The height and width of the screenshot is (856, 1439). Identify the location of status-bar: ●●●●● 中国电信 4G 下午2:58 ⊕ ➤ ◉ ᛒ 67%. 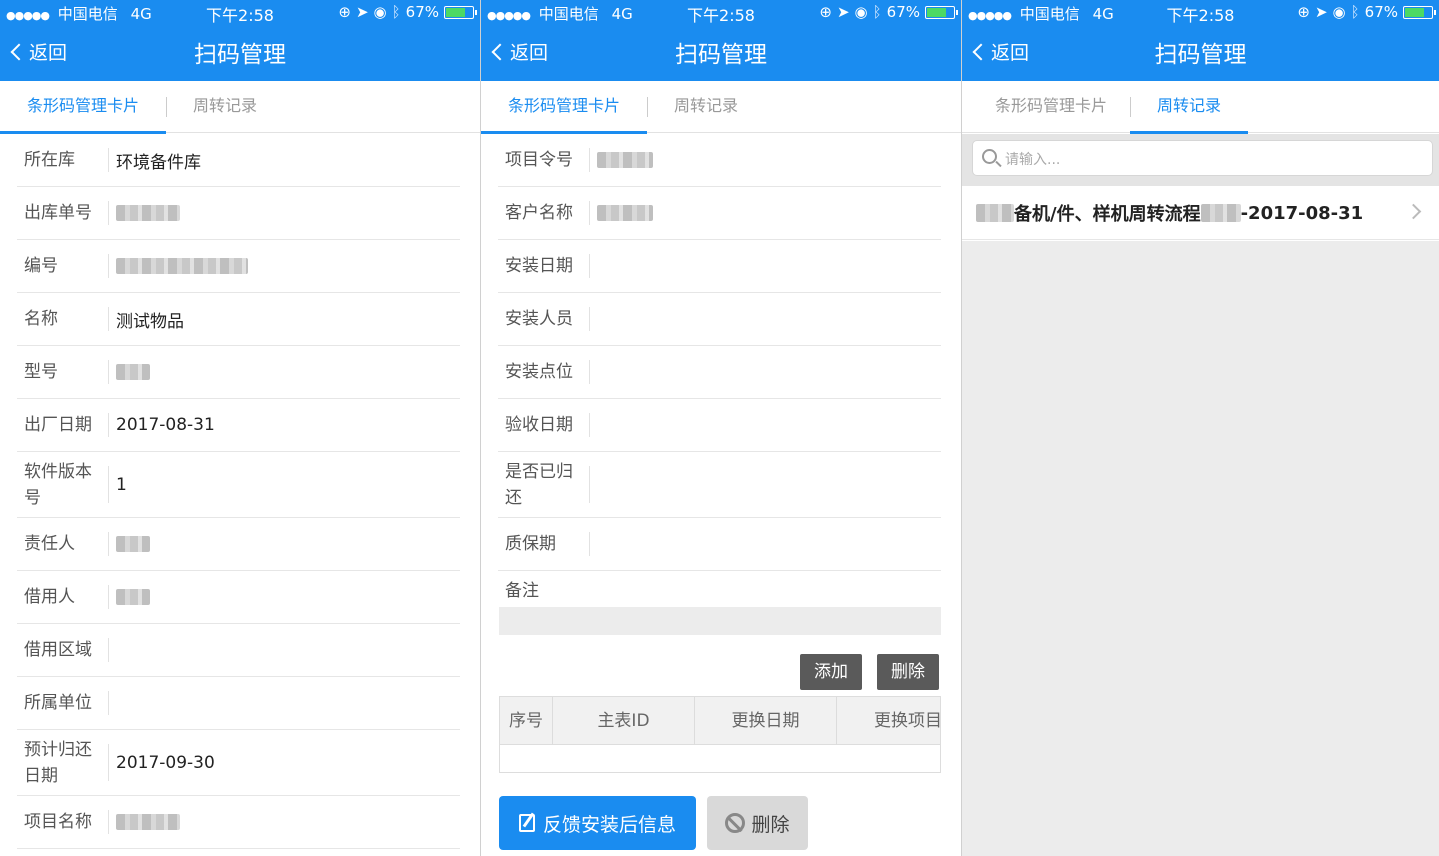
(1200, 12).